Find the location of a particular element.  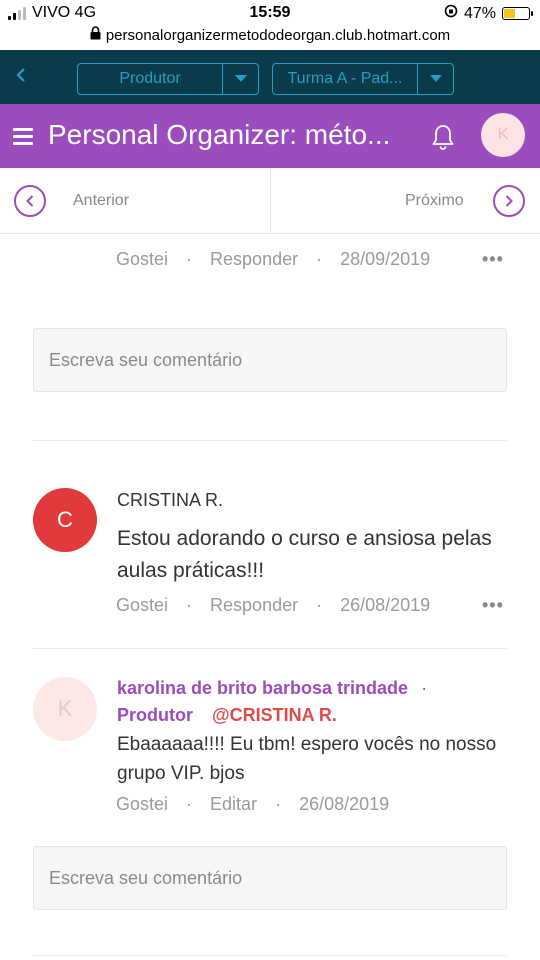

comment-actions: Gostei · Responder · 28/09/2019 is located at coordinates (273, 259).